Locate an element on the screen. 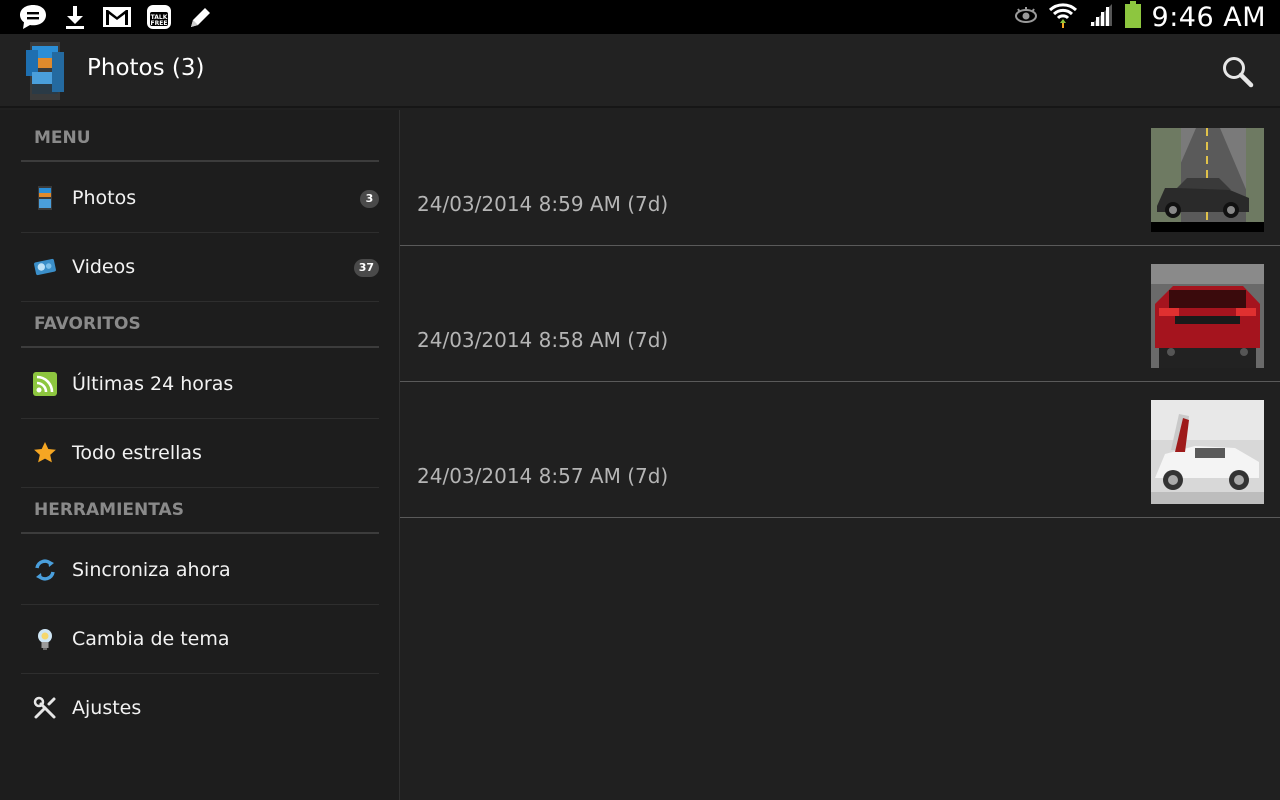  videos-icon is located at coordinates (45, 267).